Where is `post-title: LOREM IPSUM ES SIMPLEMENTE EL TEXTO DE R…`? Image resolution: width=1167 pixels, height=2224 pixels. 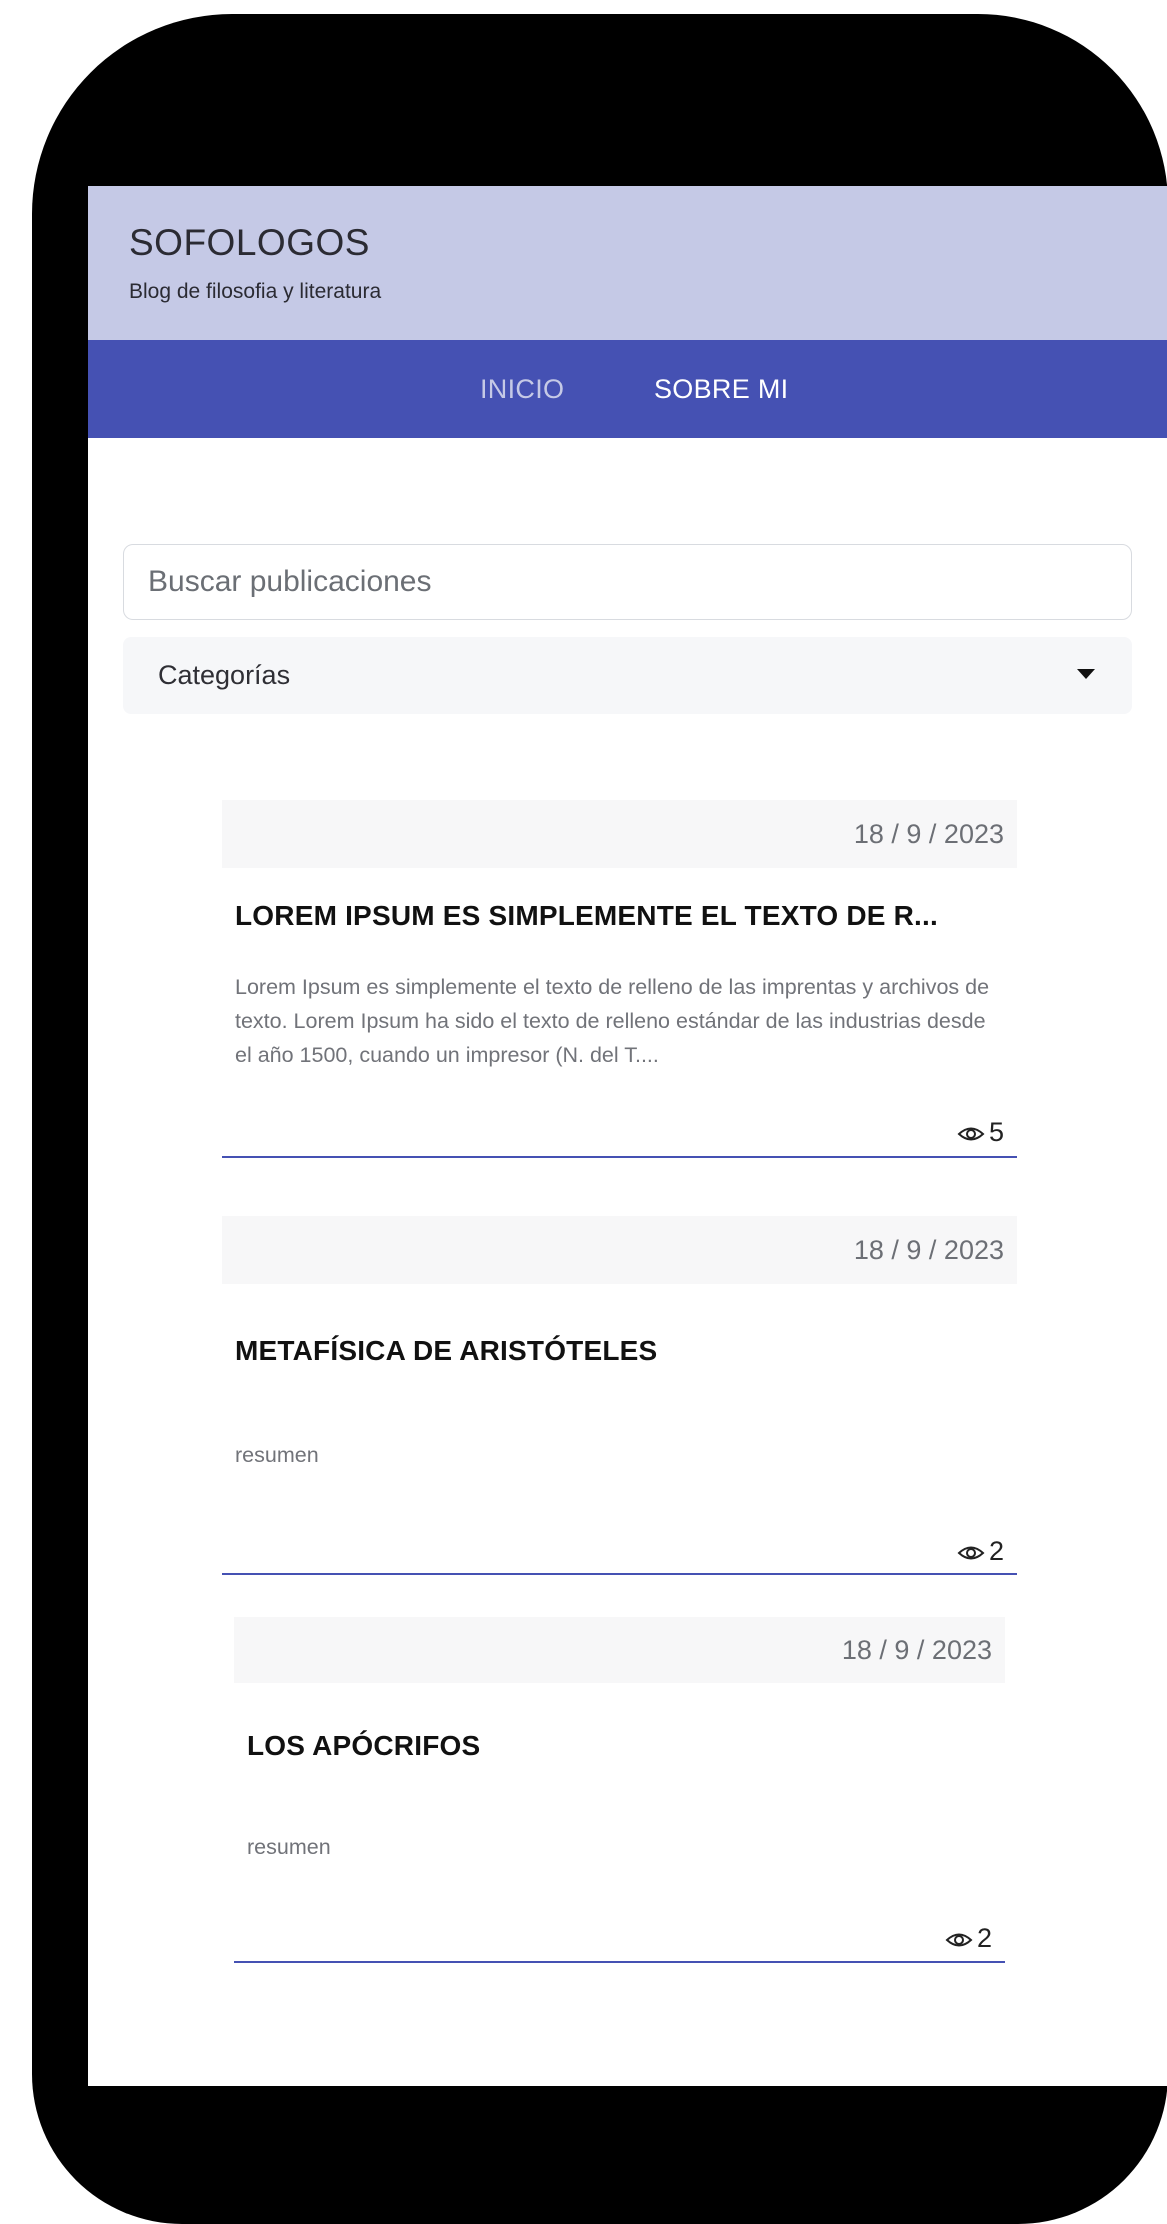
post-title: LOREM IPSUM ES SIMPLEMENTE EL TEXTO DE R… is located at coordinates (586, 916).